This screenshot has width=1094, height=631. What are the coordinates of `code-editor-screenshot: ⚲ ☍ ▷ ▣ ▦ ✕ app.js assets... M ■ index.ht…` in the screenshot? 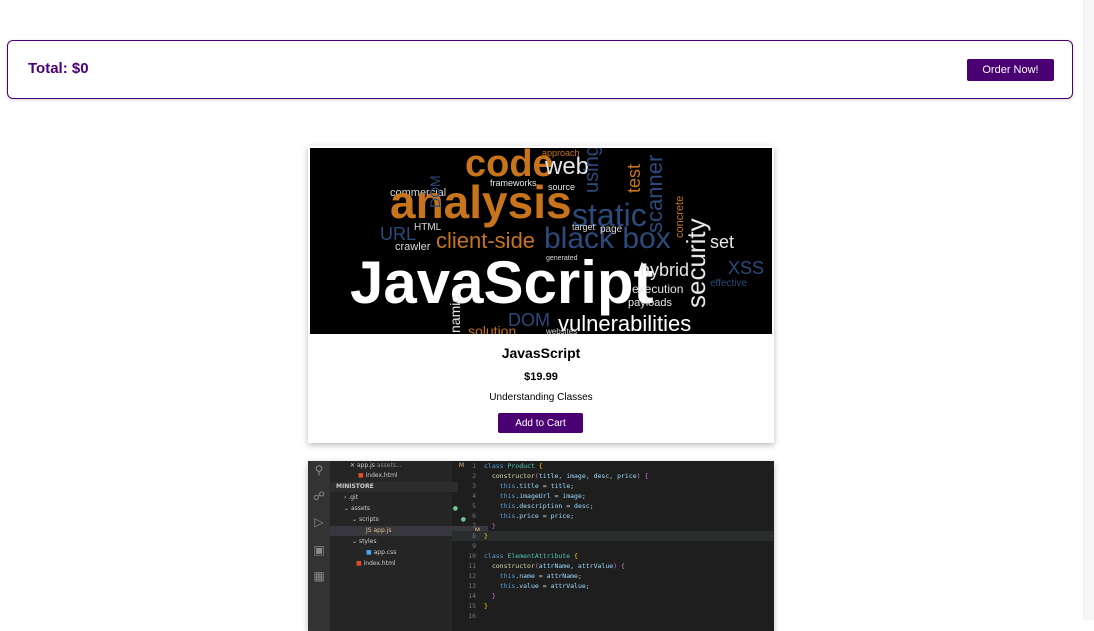 It's located at (541, 546).